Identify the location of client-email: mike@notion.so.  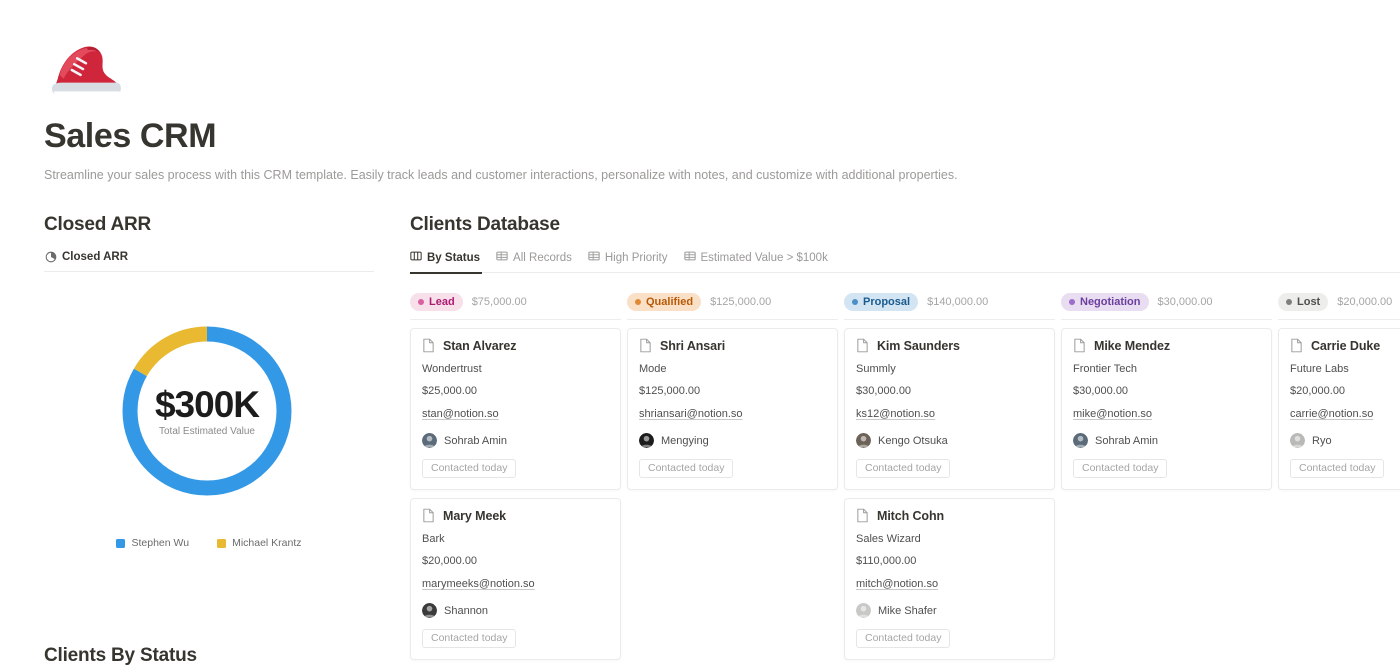
(1112, 414).